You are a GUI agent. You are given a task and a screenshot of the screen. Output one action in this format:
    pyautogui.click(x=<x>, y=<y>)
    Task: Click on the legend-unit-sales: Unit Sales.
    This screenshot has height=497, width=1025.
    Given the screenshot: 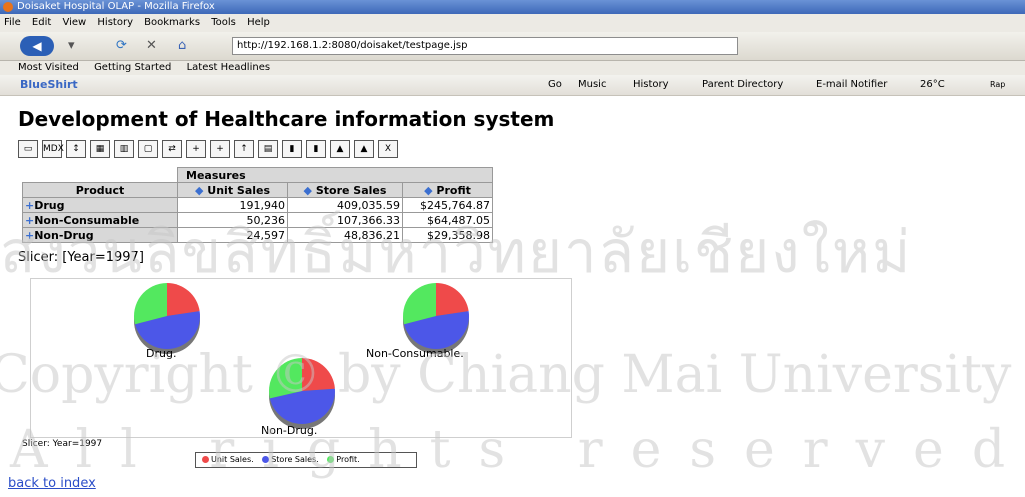 What is the action you would take?
    pyautogui.click(x=232, y=459)
    